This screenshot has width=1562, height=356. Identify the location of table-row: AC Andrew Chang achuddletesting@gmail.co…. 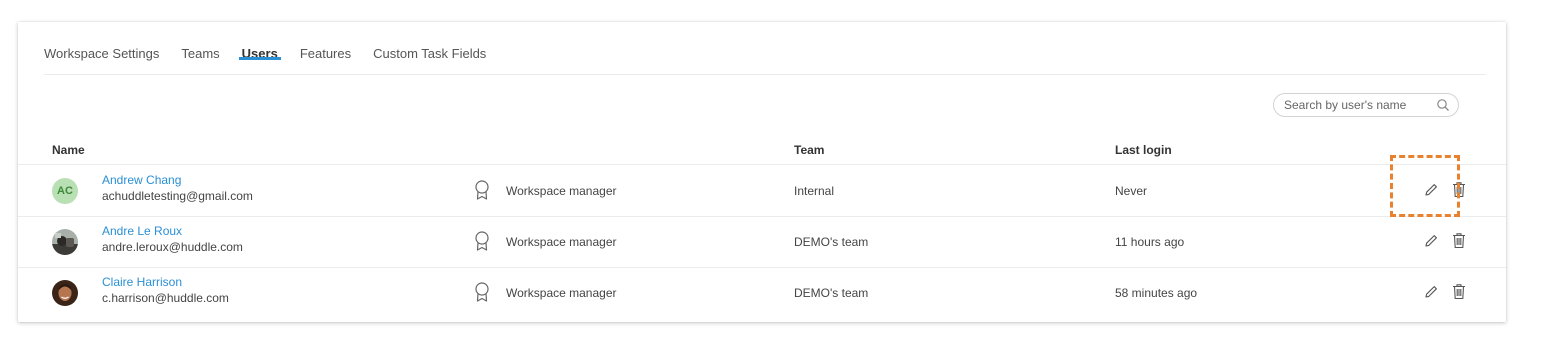
(762, 191).